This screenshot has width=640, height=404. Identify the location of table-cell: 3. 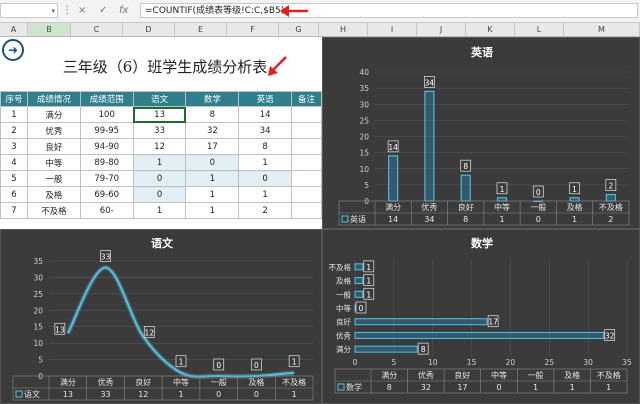
(14, 146).